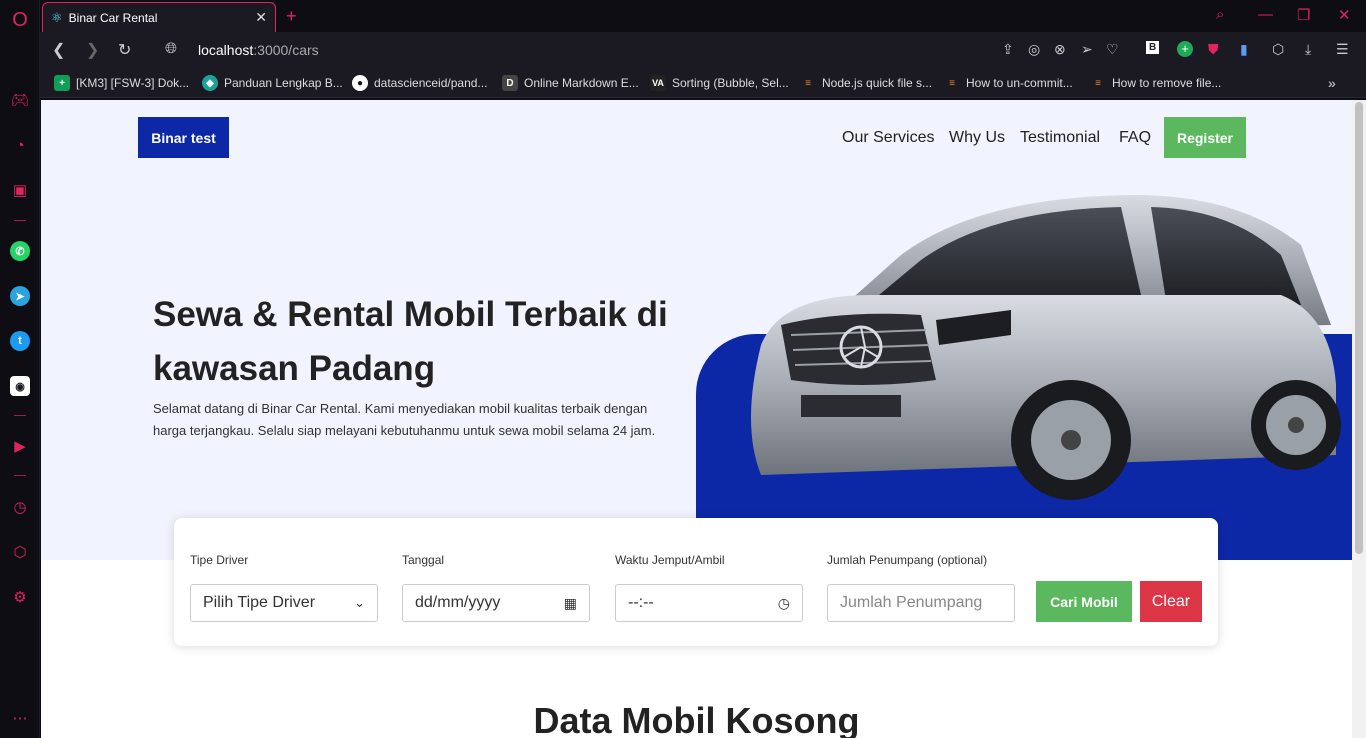 The height and width of the screenshot is (738, 1366). I want to click on shopping-bag-icon: ▣, so click(20, 190).